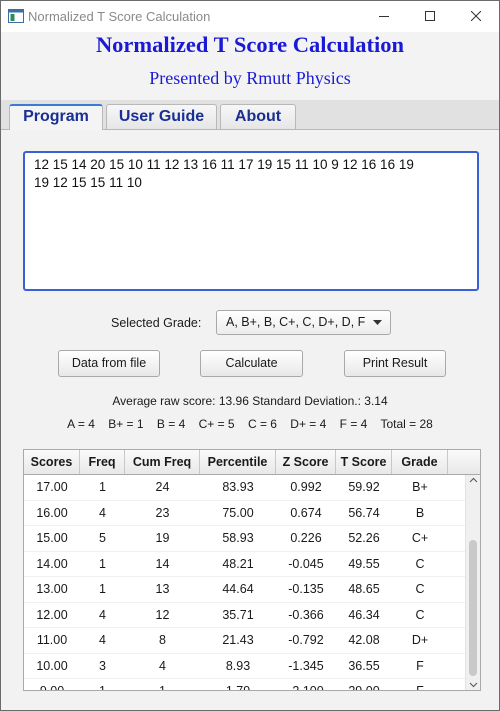  I want to click on tab-about: About, so click(258, 116).